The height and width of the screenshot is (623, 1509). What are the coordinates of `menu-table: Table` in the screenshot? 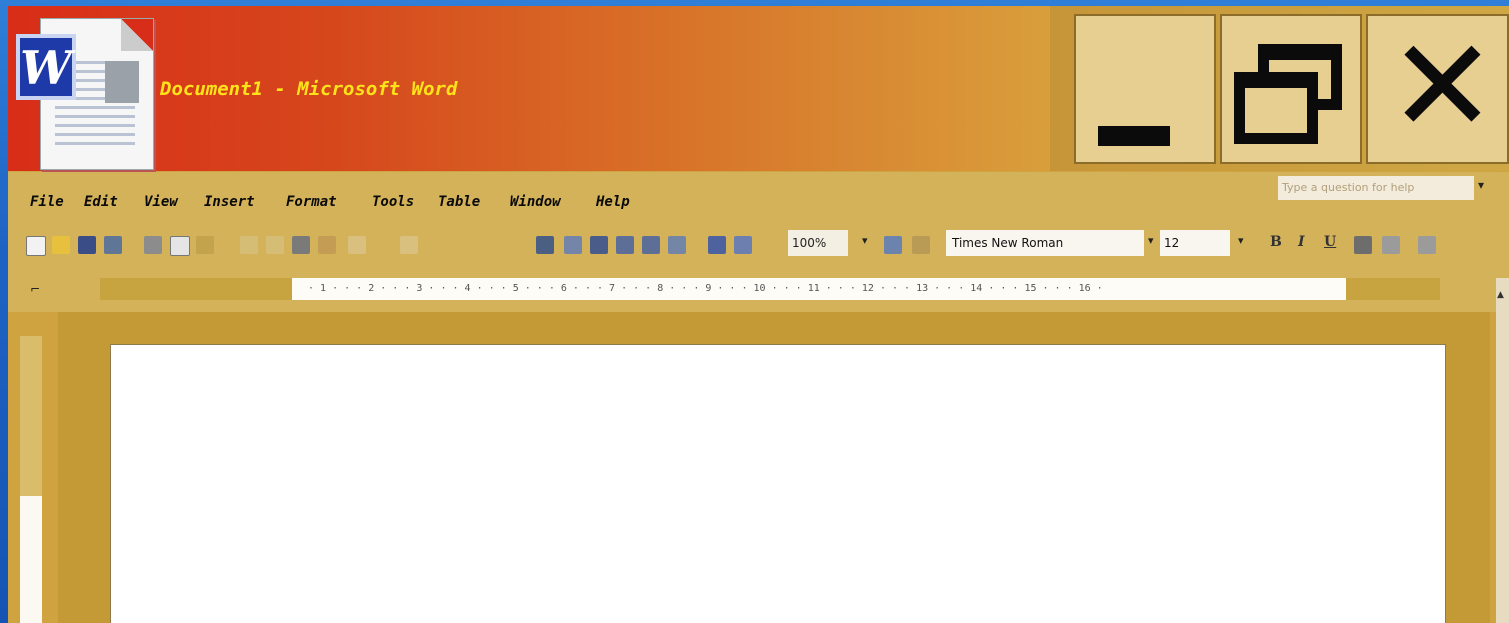 It's located at (459, 202).